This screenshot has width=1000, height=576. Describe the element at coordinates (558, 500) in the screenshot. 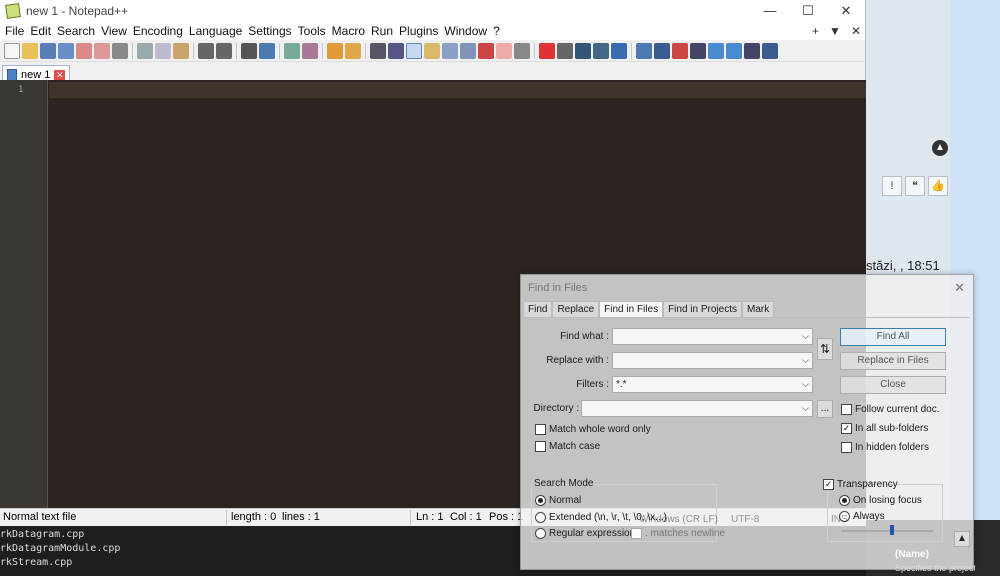

I see `normal-radio: Normal` at that location.